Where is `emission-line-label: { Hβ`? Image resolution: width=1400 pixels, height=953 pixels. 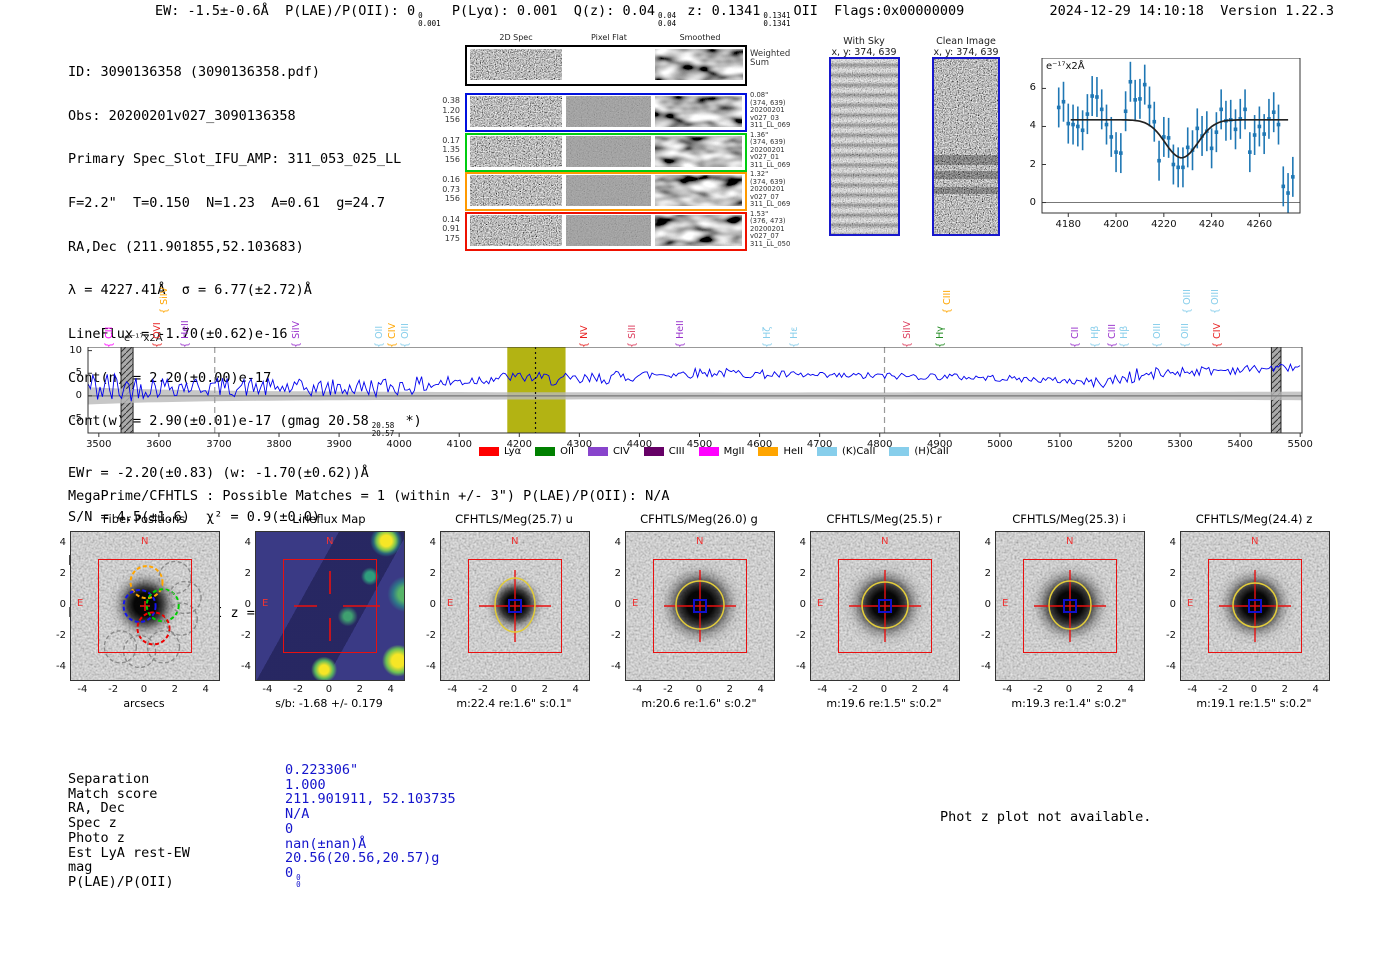 emission-line-label: { Hβ is located at coordinates (1095, 336).